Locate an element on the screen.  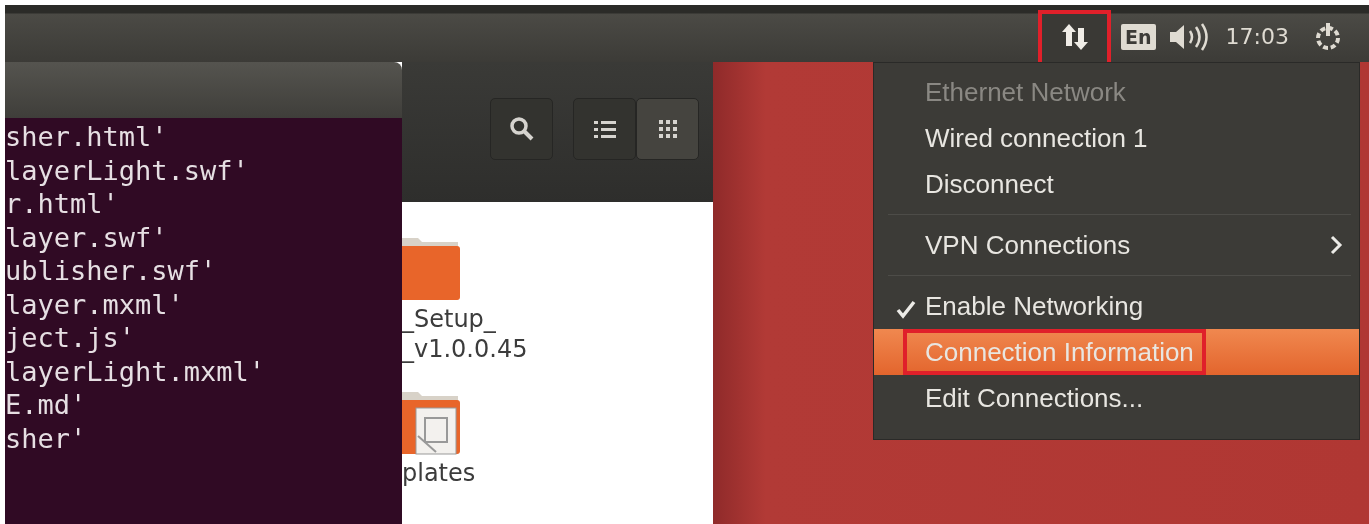
file-name: _Setup_ is located at coordinates (449, 319).